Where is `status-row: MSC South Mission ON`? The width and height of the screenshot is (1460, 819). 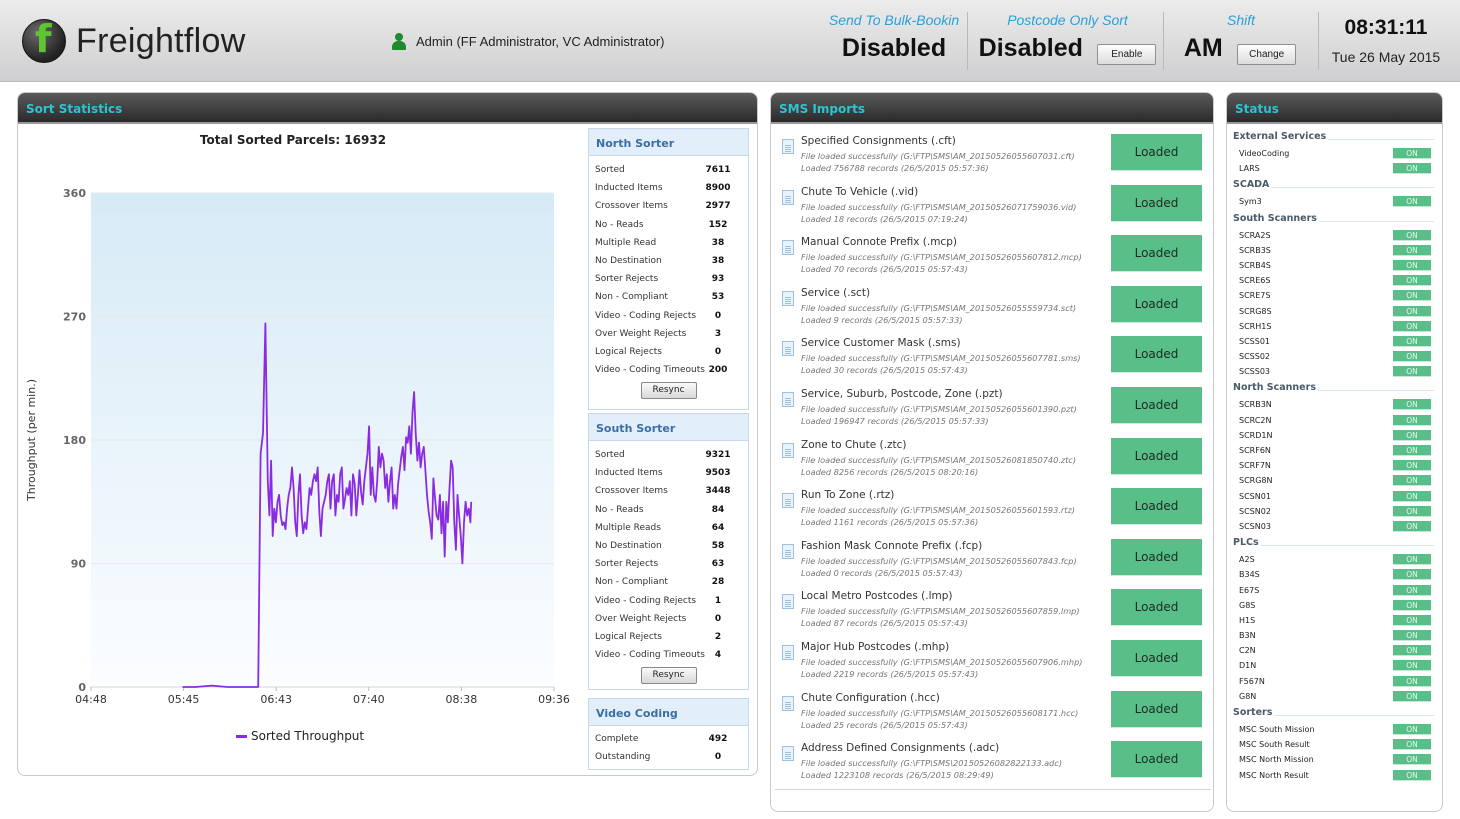 status-row: MSC South Mission ON is located at coordinates (1334, 729).